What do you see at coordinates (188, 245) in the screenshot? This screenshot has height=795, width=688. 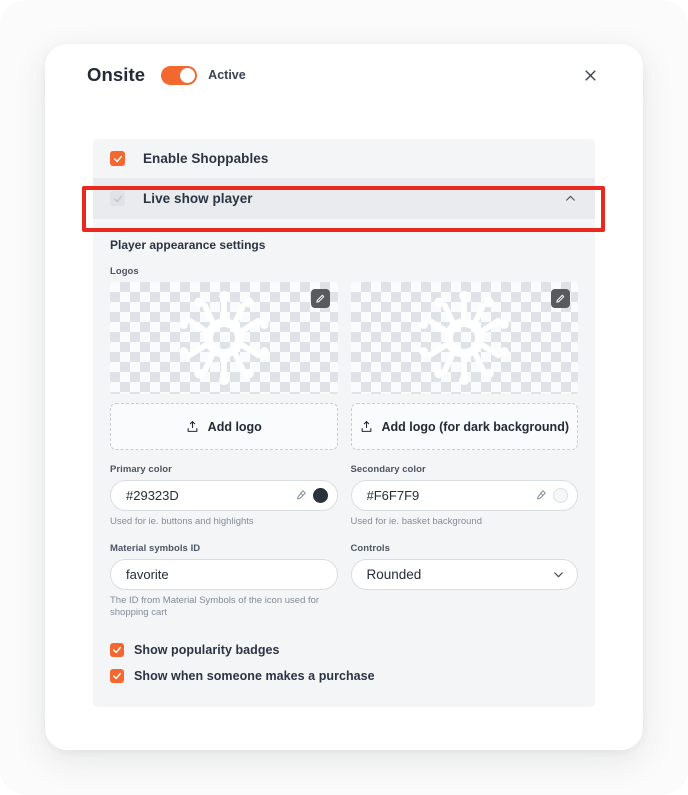 I see `section-title-player-appearance: Player appearance settings` at bounding box center [188, 245].